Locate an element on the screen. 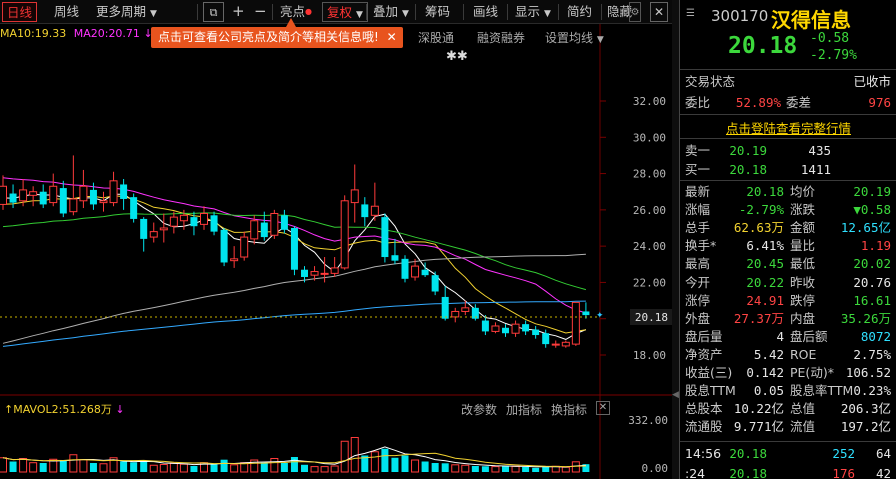 Image resolution: width=896 pixels, height=479 pixels. close-indicator-icon: ✕ is located at coordinates (603, 408).